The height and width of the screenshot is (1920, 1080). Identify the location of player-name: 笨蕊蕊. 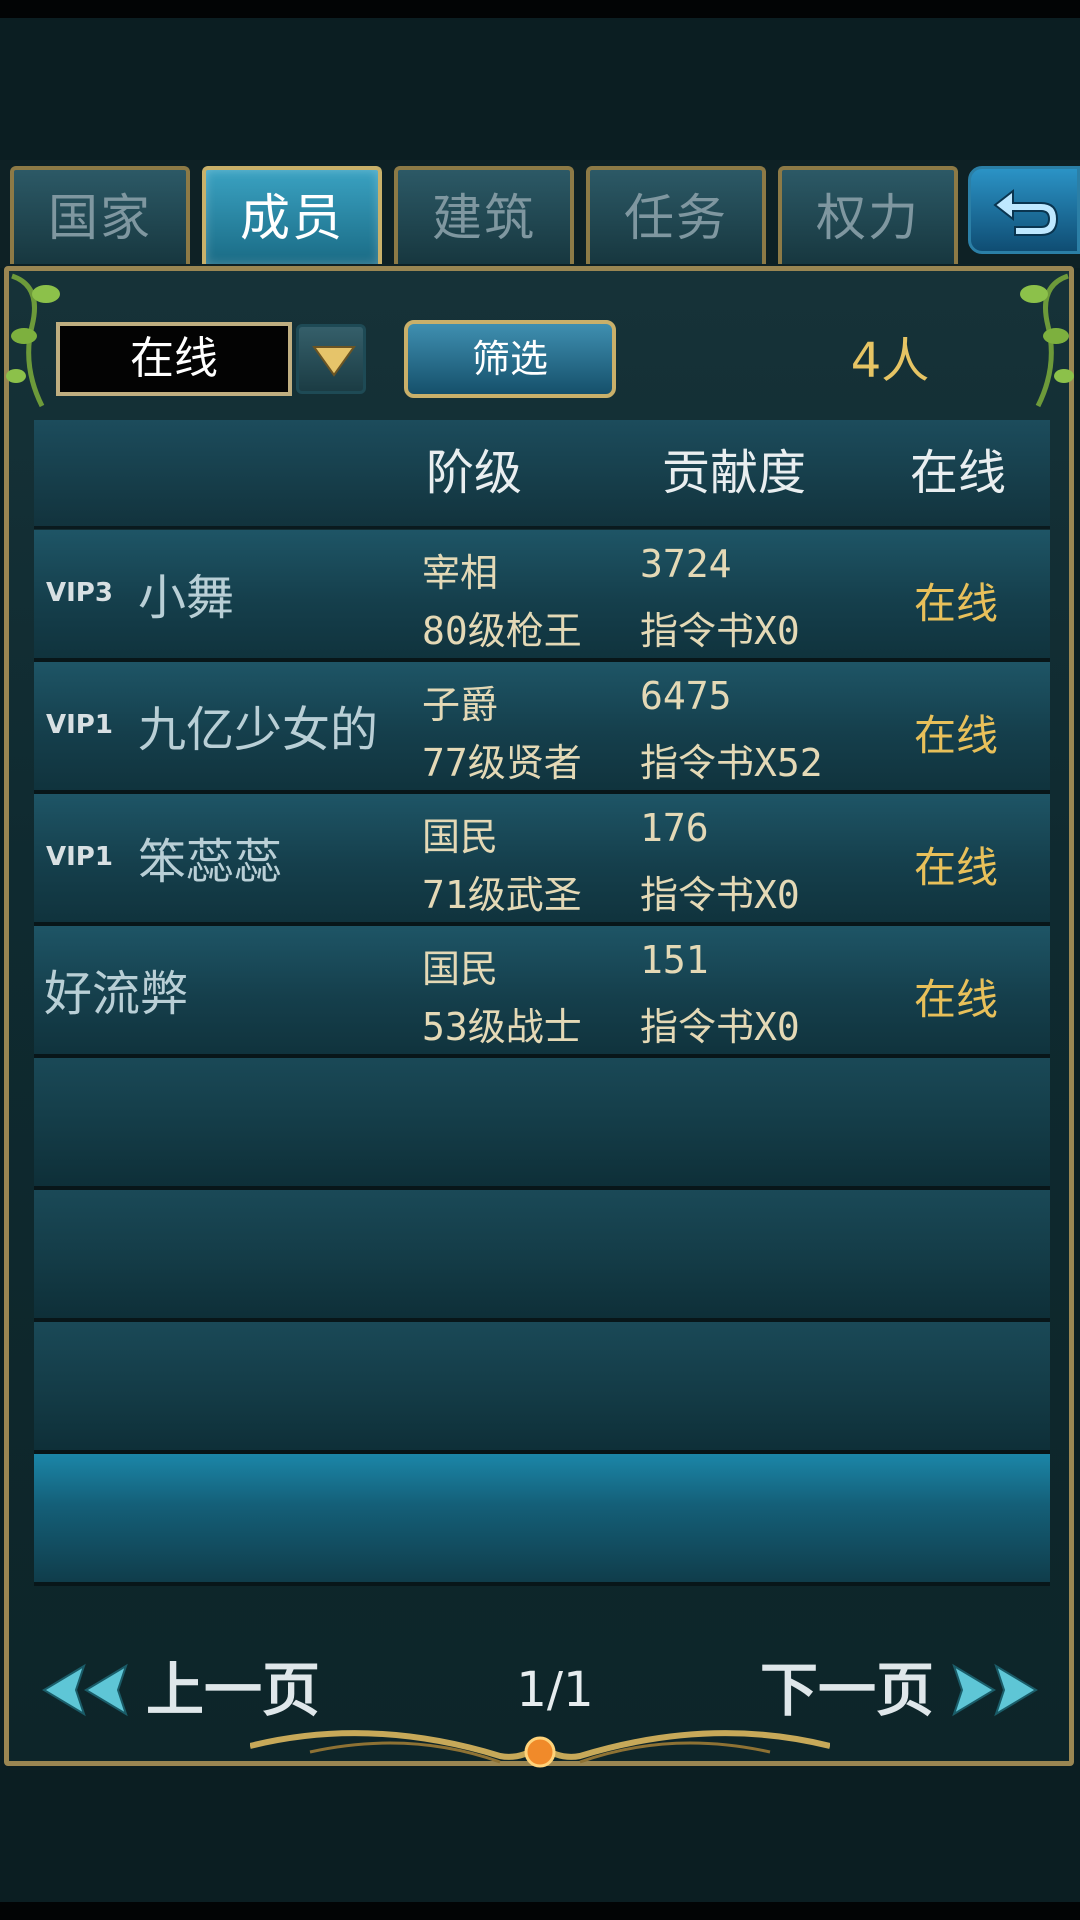
(210, 862).